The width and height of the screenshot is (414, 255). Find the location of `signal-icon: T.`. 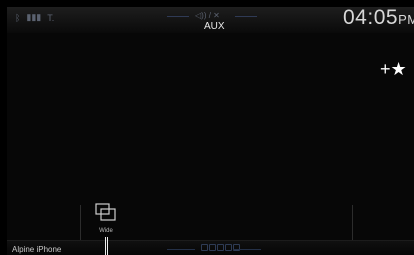

signal-icon: T. is located at coordinates (51, 17).